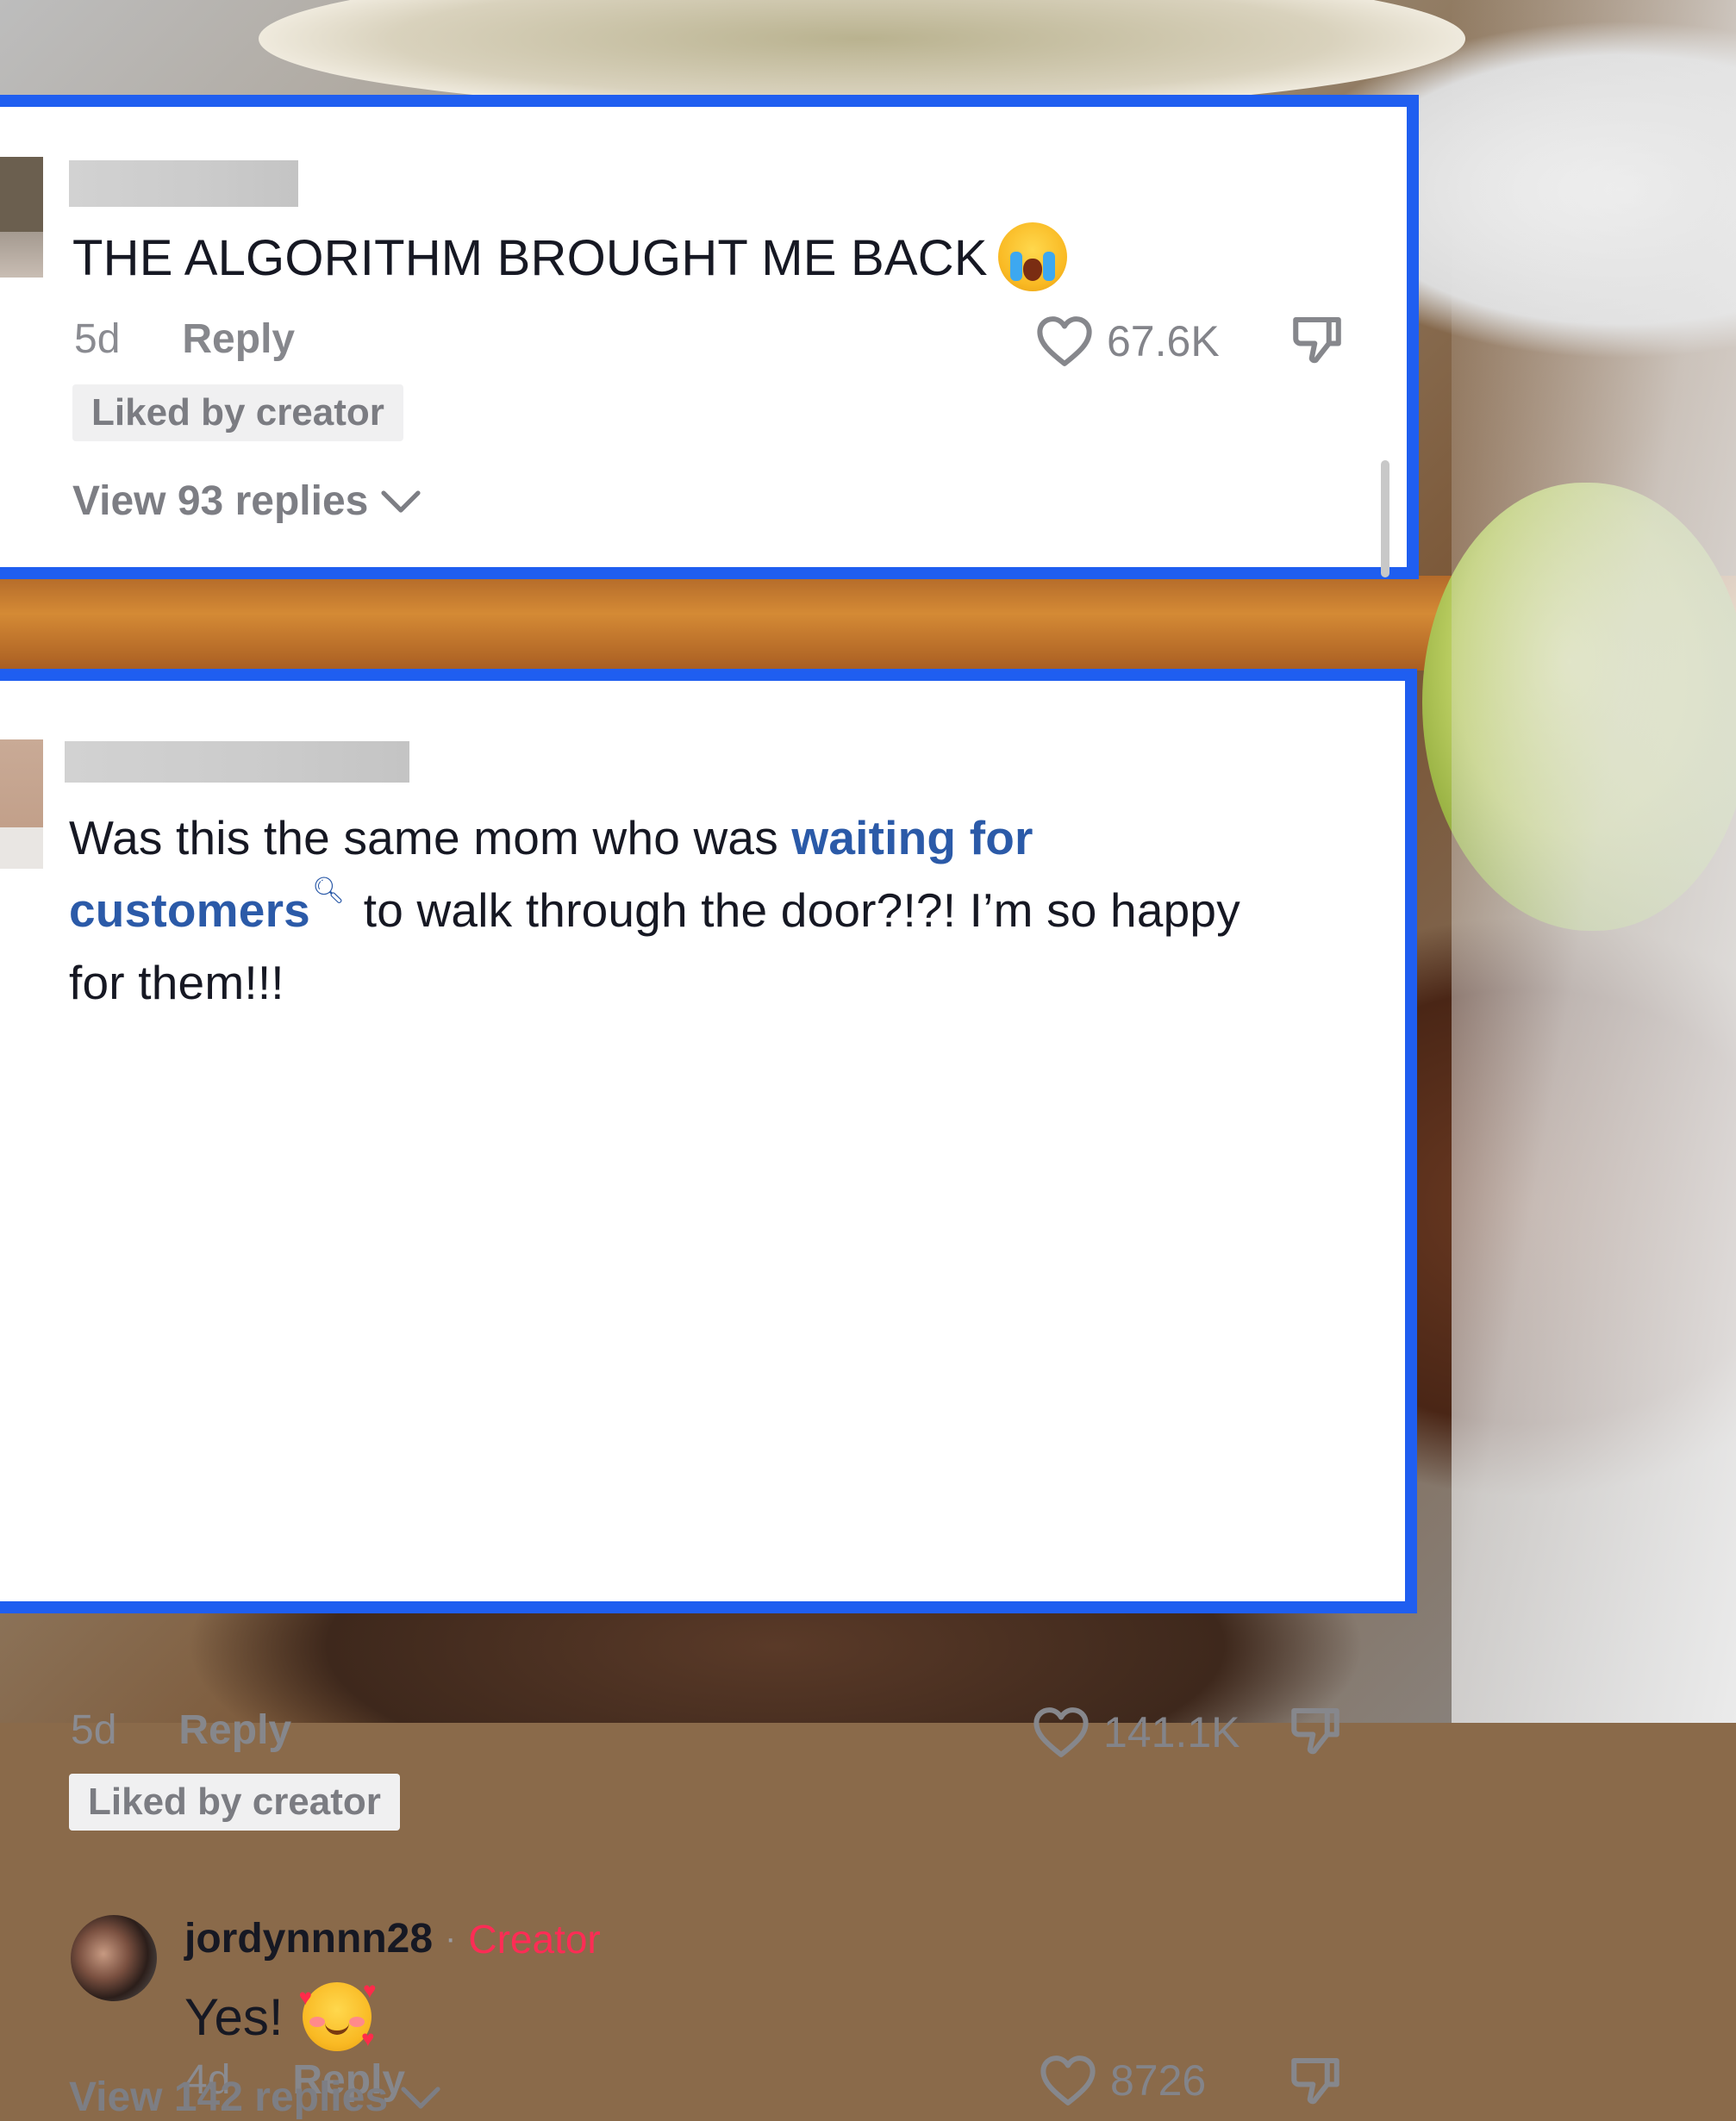 This screenshot has width=1736, height=2121. I want to click on like-button: 8726, so click(1123, 2080).